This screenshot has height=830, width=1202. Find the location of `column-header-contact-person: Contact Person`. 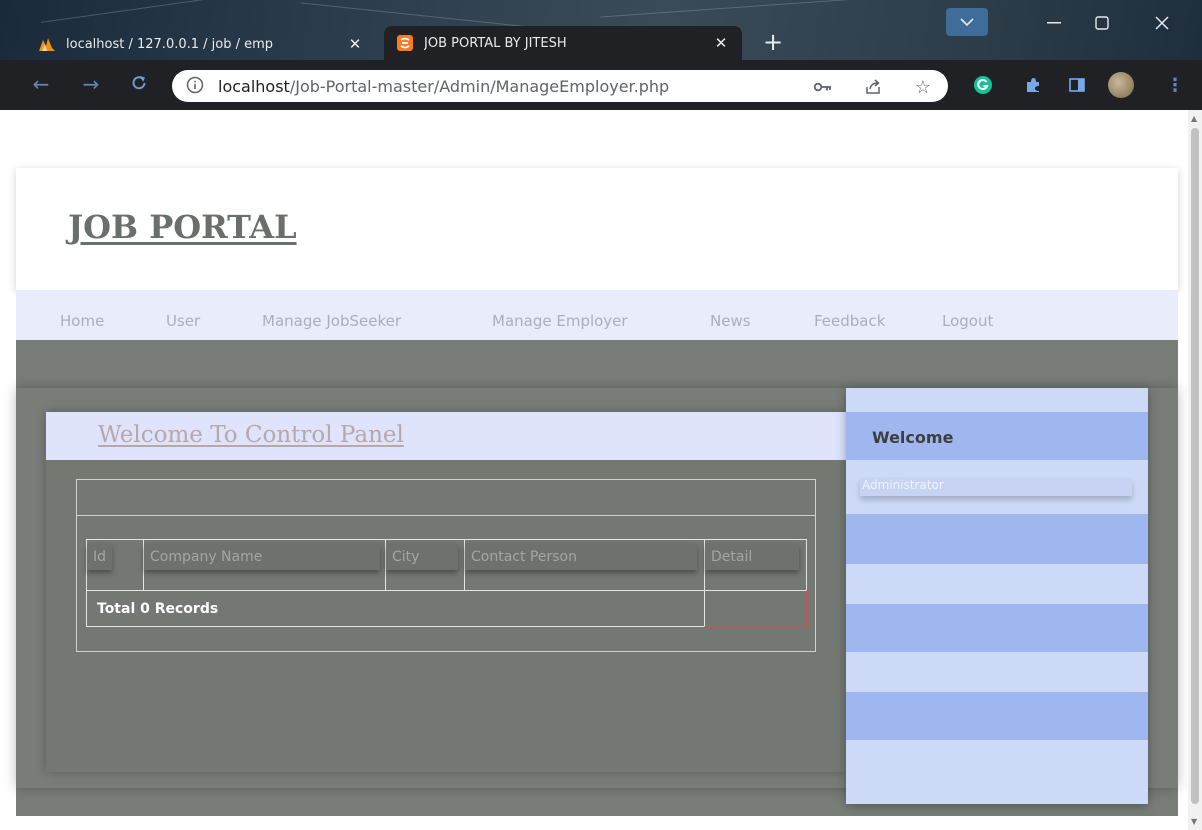

column-header-contact-person: Contact Person is located at coordinates (581, 557).